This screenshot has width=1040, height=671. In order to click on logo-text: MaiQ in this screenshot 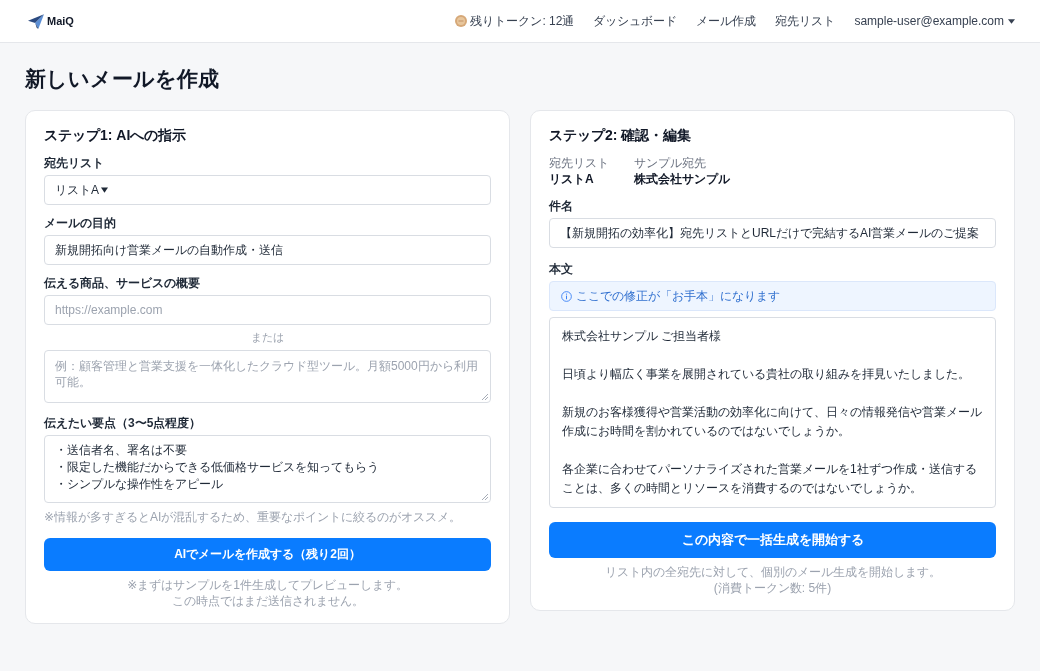, I will do `click(60, 21)`.